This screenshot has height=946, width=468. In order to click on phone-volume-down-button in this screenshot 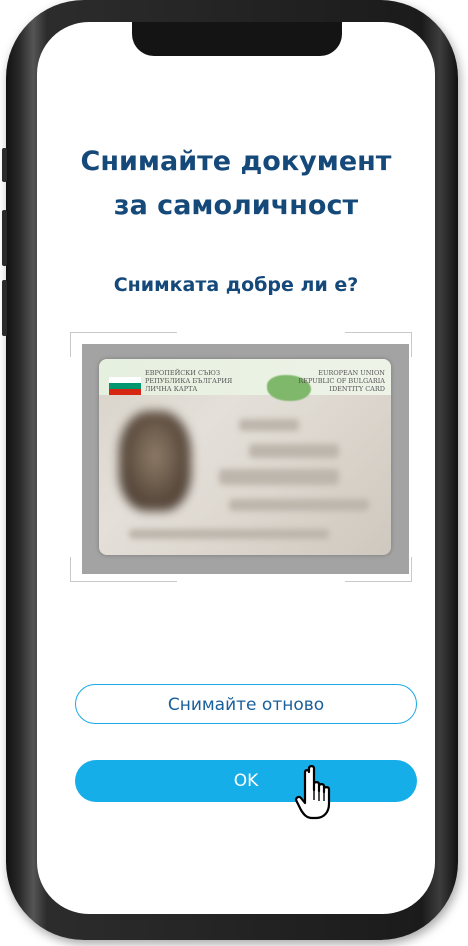, I will do `click(4, 308)`.